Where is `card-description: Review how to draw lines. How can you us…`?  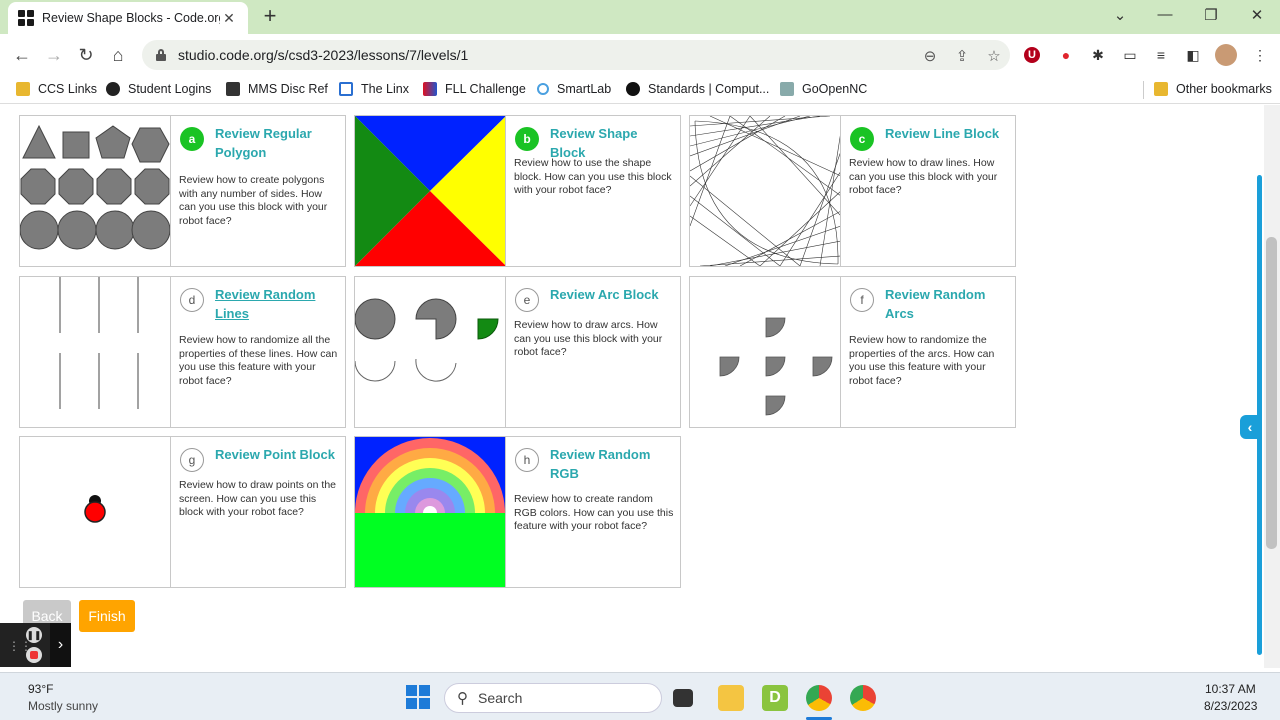 card-description: Review how to draw lines. How can you us… is located at coordinates (923, 176).